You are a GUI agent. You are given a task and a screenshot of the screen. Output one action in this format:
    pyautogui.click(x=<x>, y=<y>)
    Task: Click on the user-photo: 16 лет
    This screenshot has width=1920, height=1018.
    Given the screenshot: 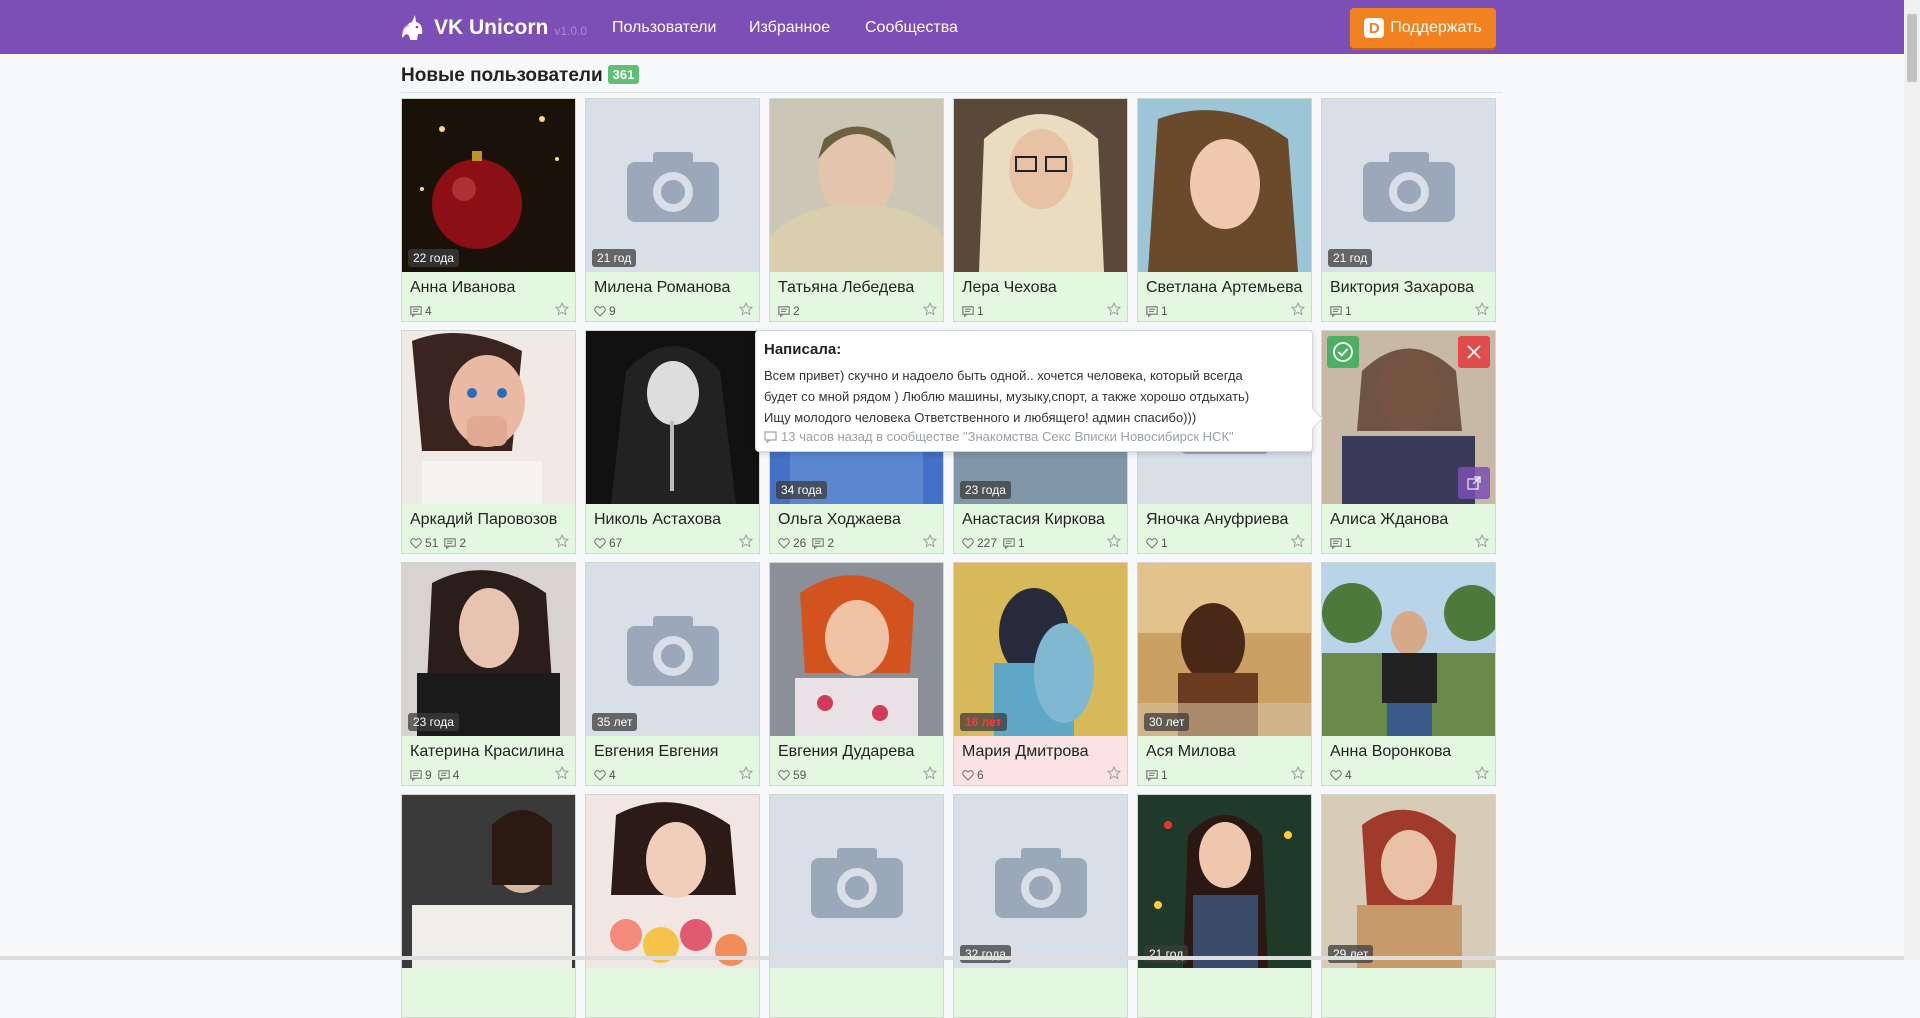 What is the action you would take?
    pyautogui.click(x=1040, y=649)
    